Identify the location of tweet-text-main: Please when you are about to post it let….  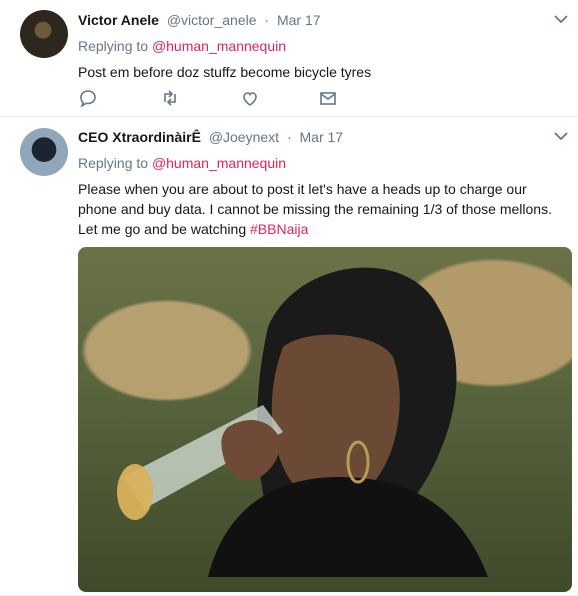
(315, 209).